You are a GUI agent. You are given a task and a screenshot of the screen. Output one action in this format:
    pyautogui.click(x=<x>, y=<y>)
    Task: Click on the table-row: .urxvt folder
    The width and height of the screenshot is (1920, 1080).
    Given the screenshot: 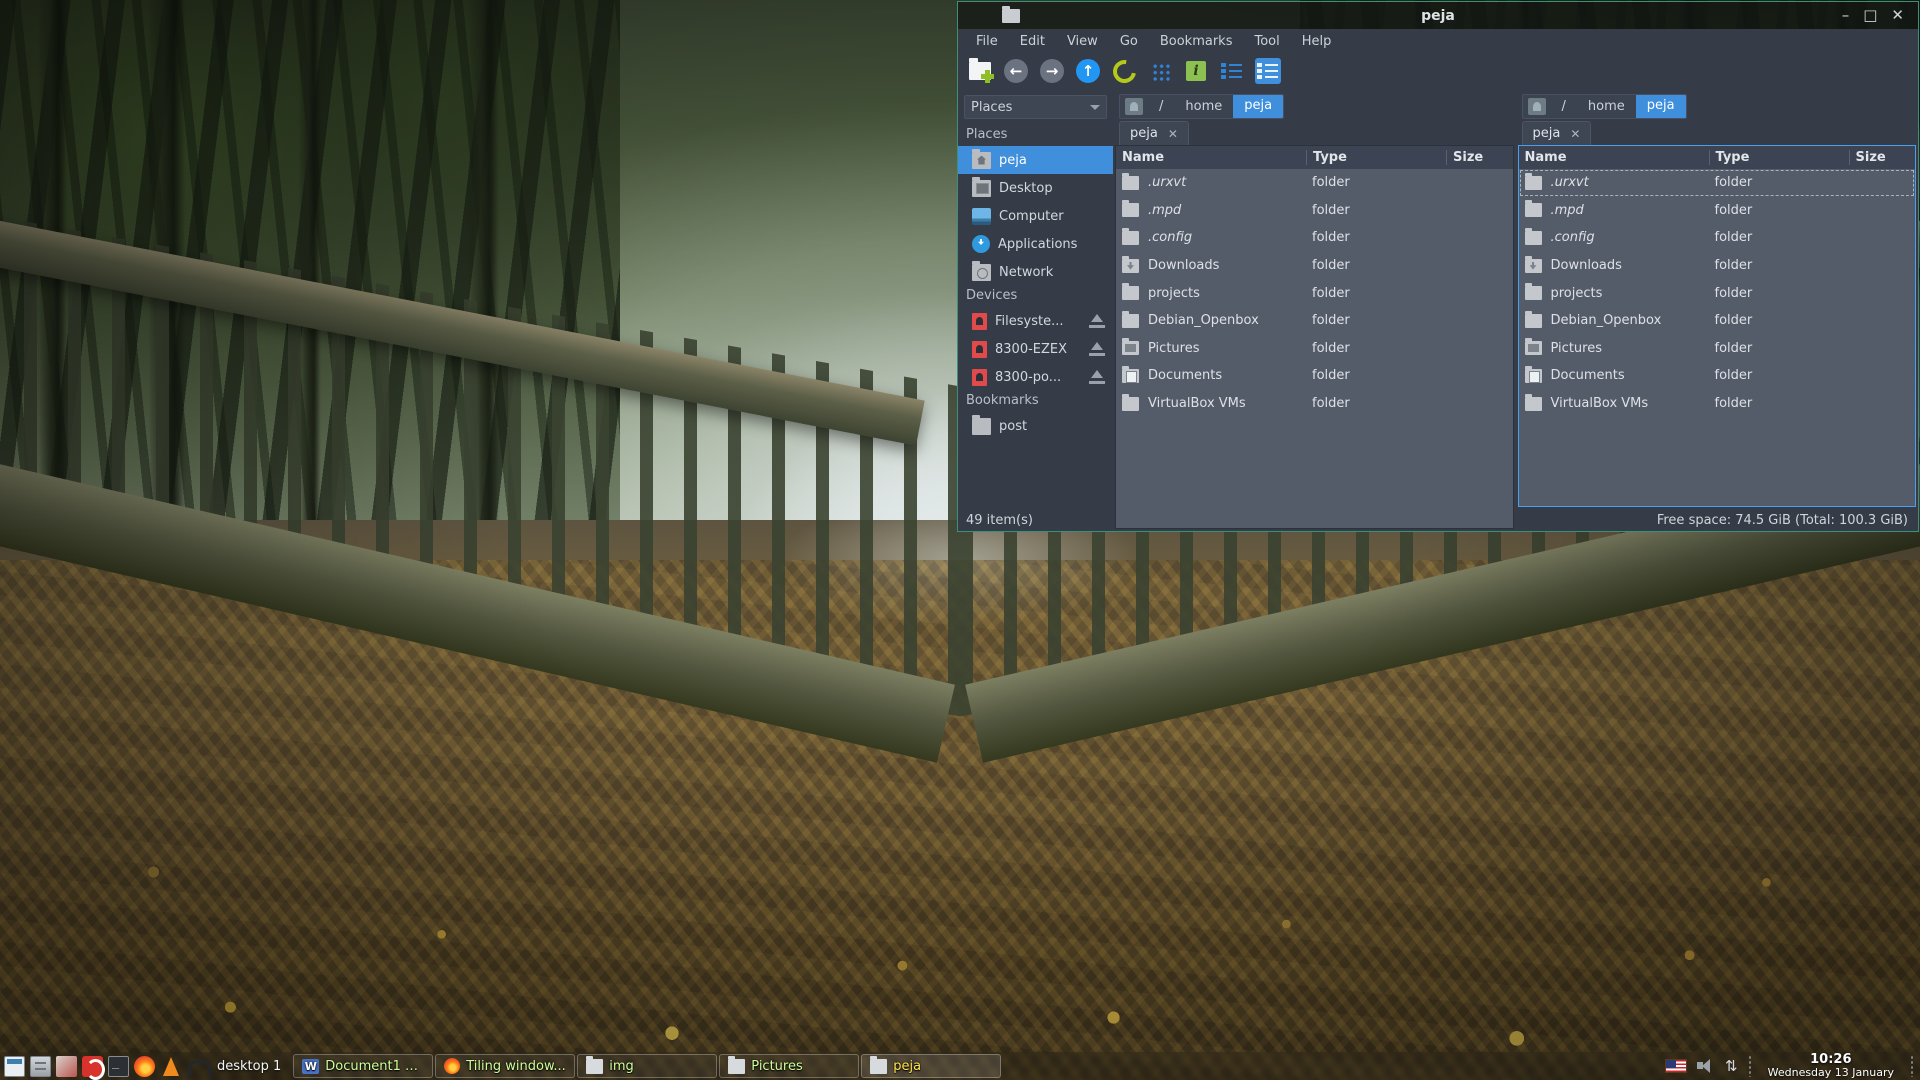 What is the action you would take?
    pyautogui.click(x=1717, y=183)
    